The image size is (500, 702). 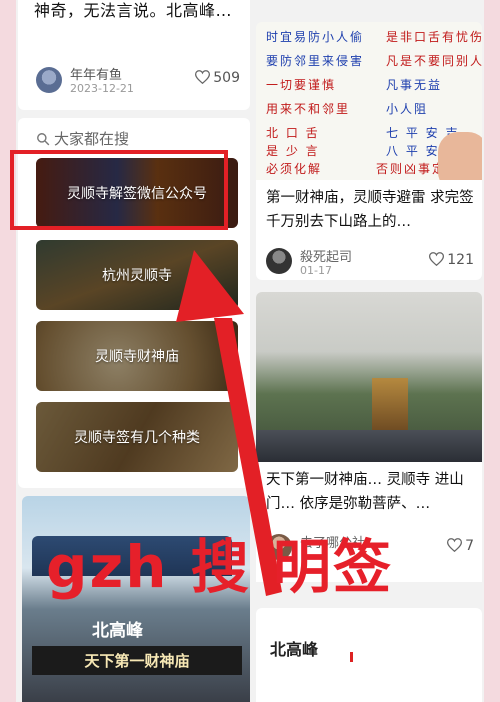 I want to click on note-line: 要防邻里来侵害, so click(x=315, y=61).